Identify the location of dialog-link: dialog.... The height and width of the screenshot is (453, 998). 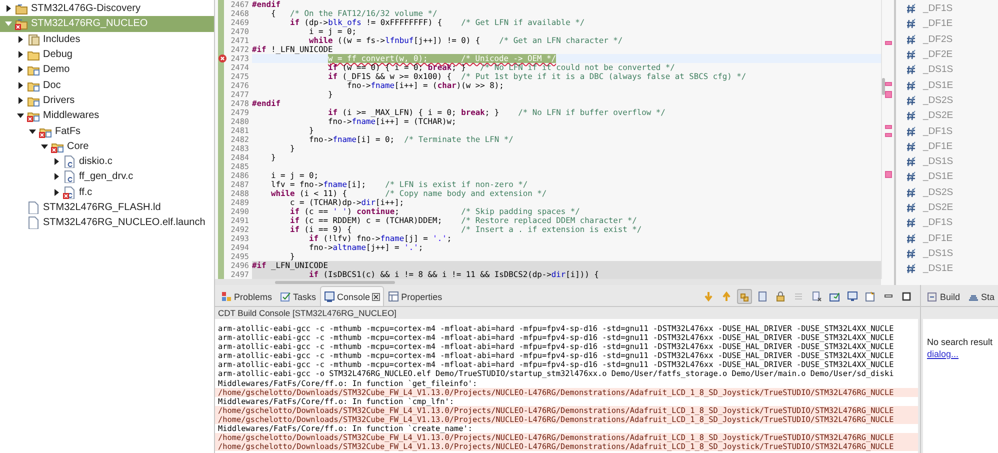
(962, 354).